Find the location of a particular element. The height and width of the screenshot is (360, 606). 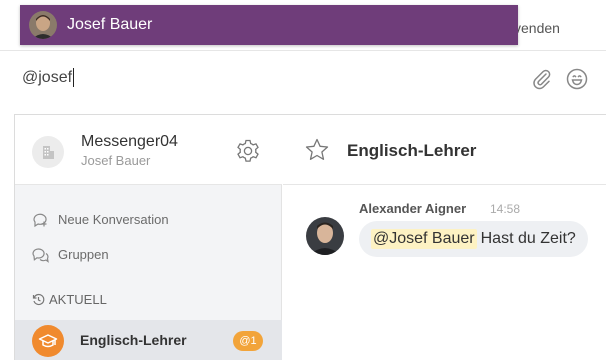

sidebar-item-label: Gruppen is located at coordinates (83, 254).